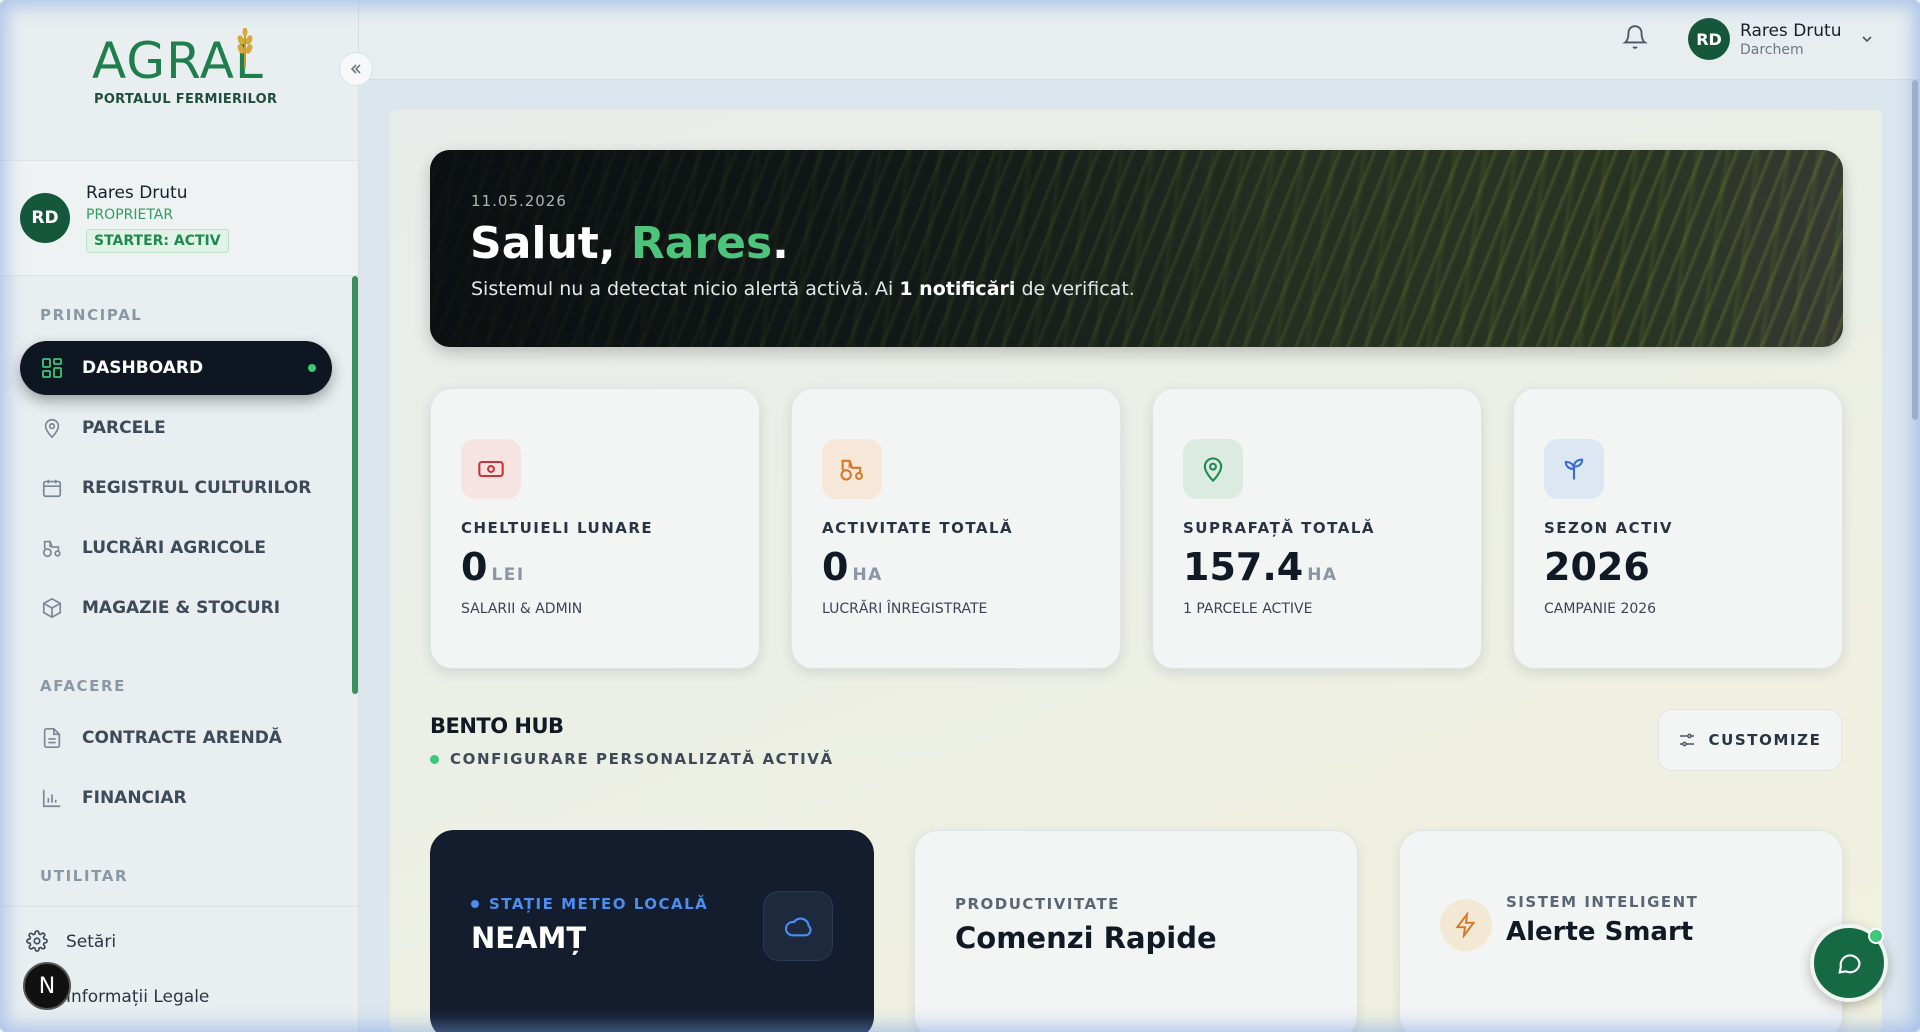 The image size is (1920, 1032). Describe the element at coordinates (355, 485) in the screenshot. I see `sidebar-scrollbar` at that location.